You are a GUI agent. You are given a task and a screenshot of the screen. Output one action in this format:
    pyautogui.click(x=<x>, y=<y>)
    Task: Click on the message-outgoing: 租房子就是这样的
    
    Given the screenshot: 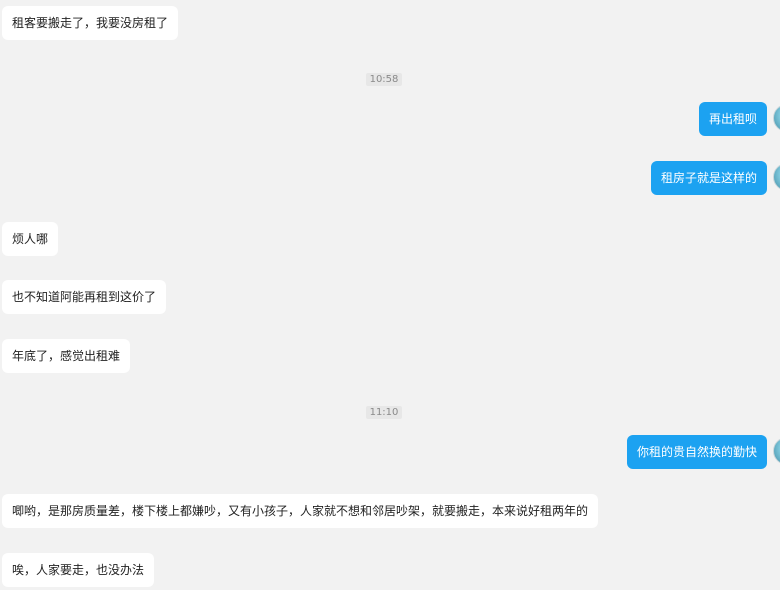 What is the action you would take?
    pyautogui.click(x=708, y=178)
    